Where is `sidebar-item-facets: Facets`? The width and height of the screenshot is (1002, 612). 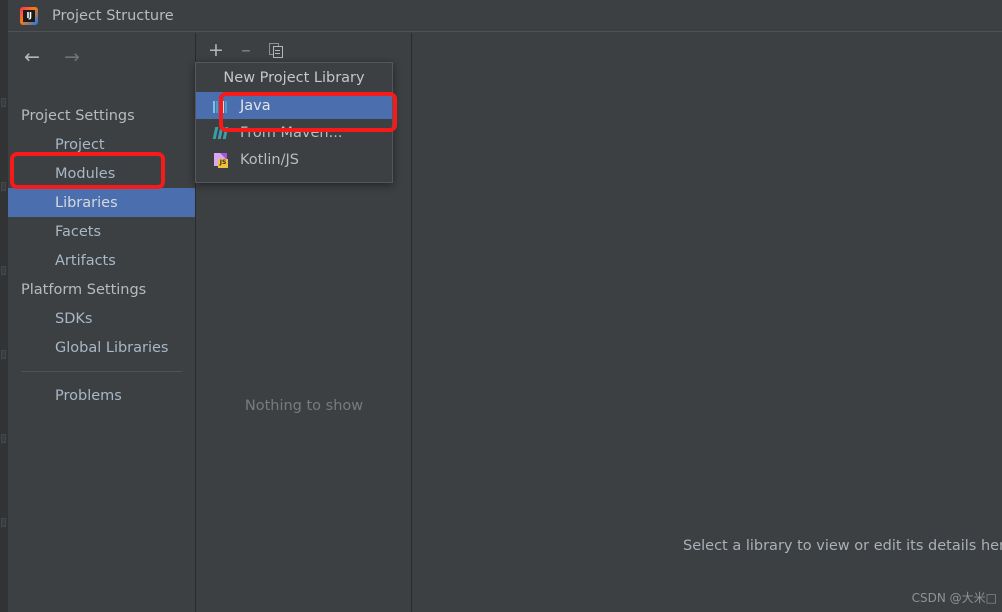 sidebar-item-facets: Facets is located at coordinates (101, 231).